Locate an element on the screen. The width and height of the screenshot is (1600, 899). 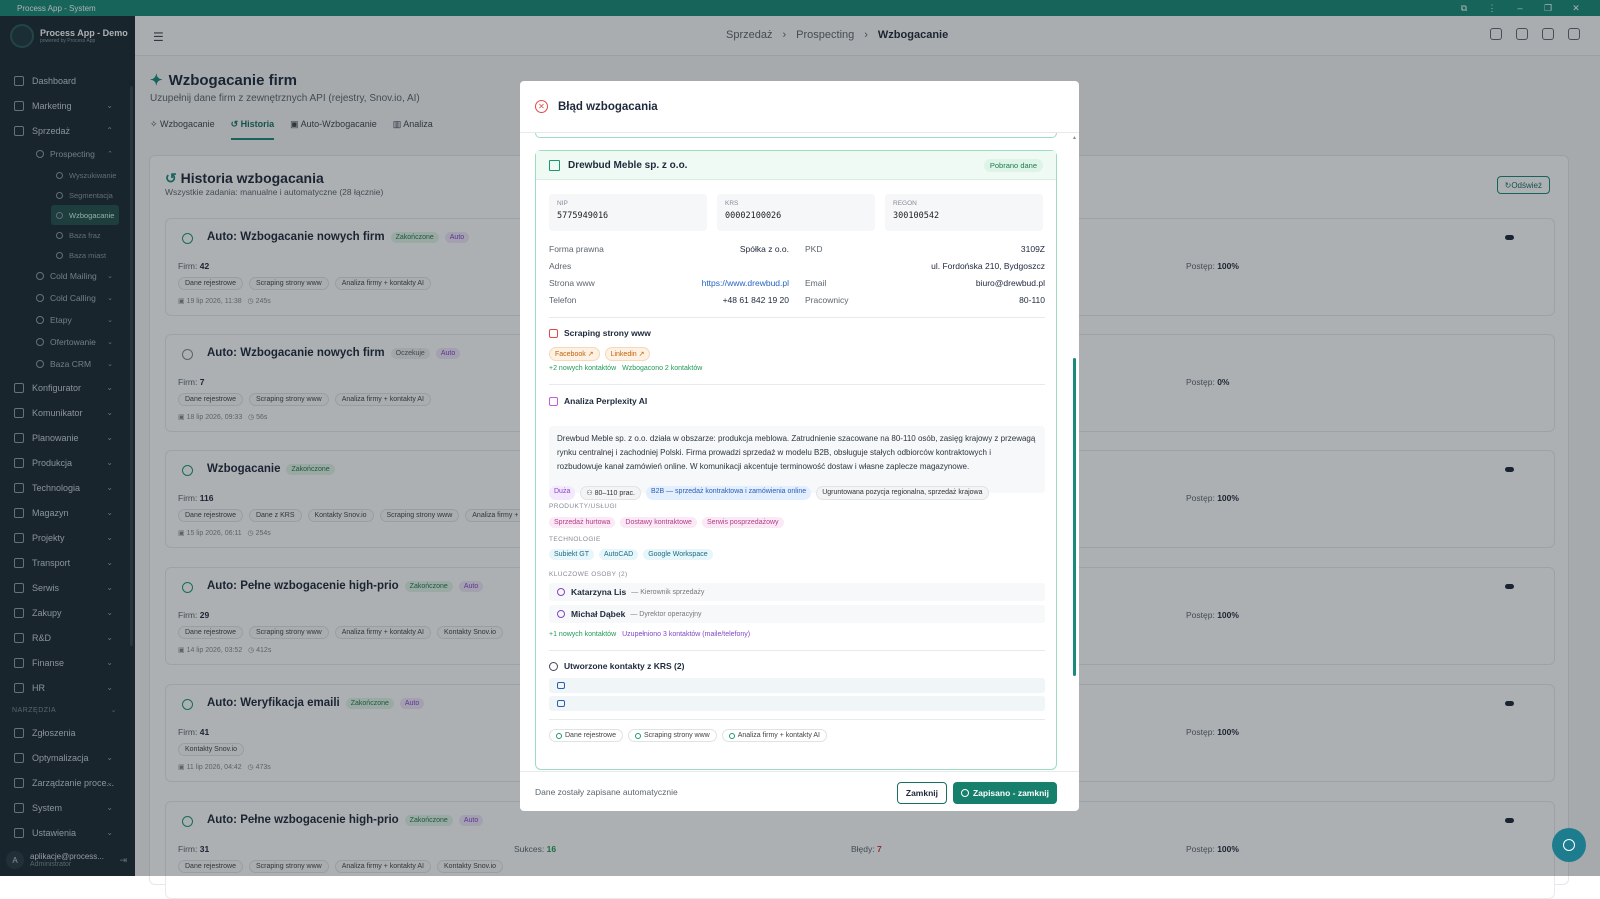
tag-label: 80–110 prac. is located at coordinates (615, 493).